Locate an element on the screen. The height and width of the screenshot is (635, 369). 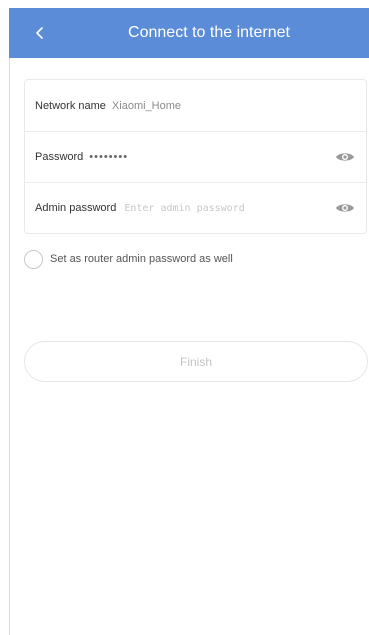
password-label: Password is located at coordinates (59, 157).